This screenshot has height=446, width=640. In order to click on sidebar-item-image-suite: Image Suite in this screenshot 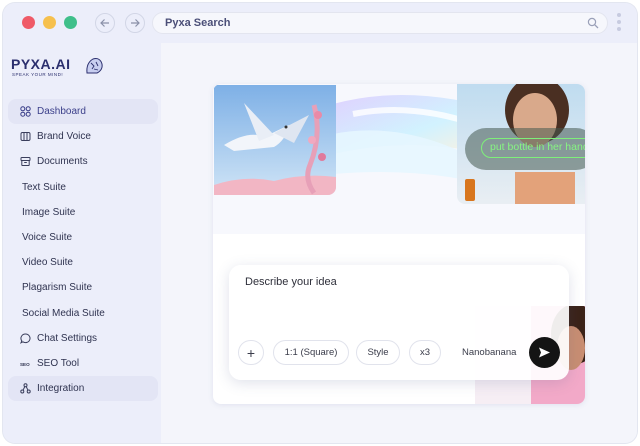, I will do `click(83, 212)`.